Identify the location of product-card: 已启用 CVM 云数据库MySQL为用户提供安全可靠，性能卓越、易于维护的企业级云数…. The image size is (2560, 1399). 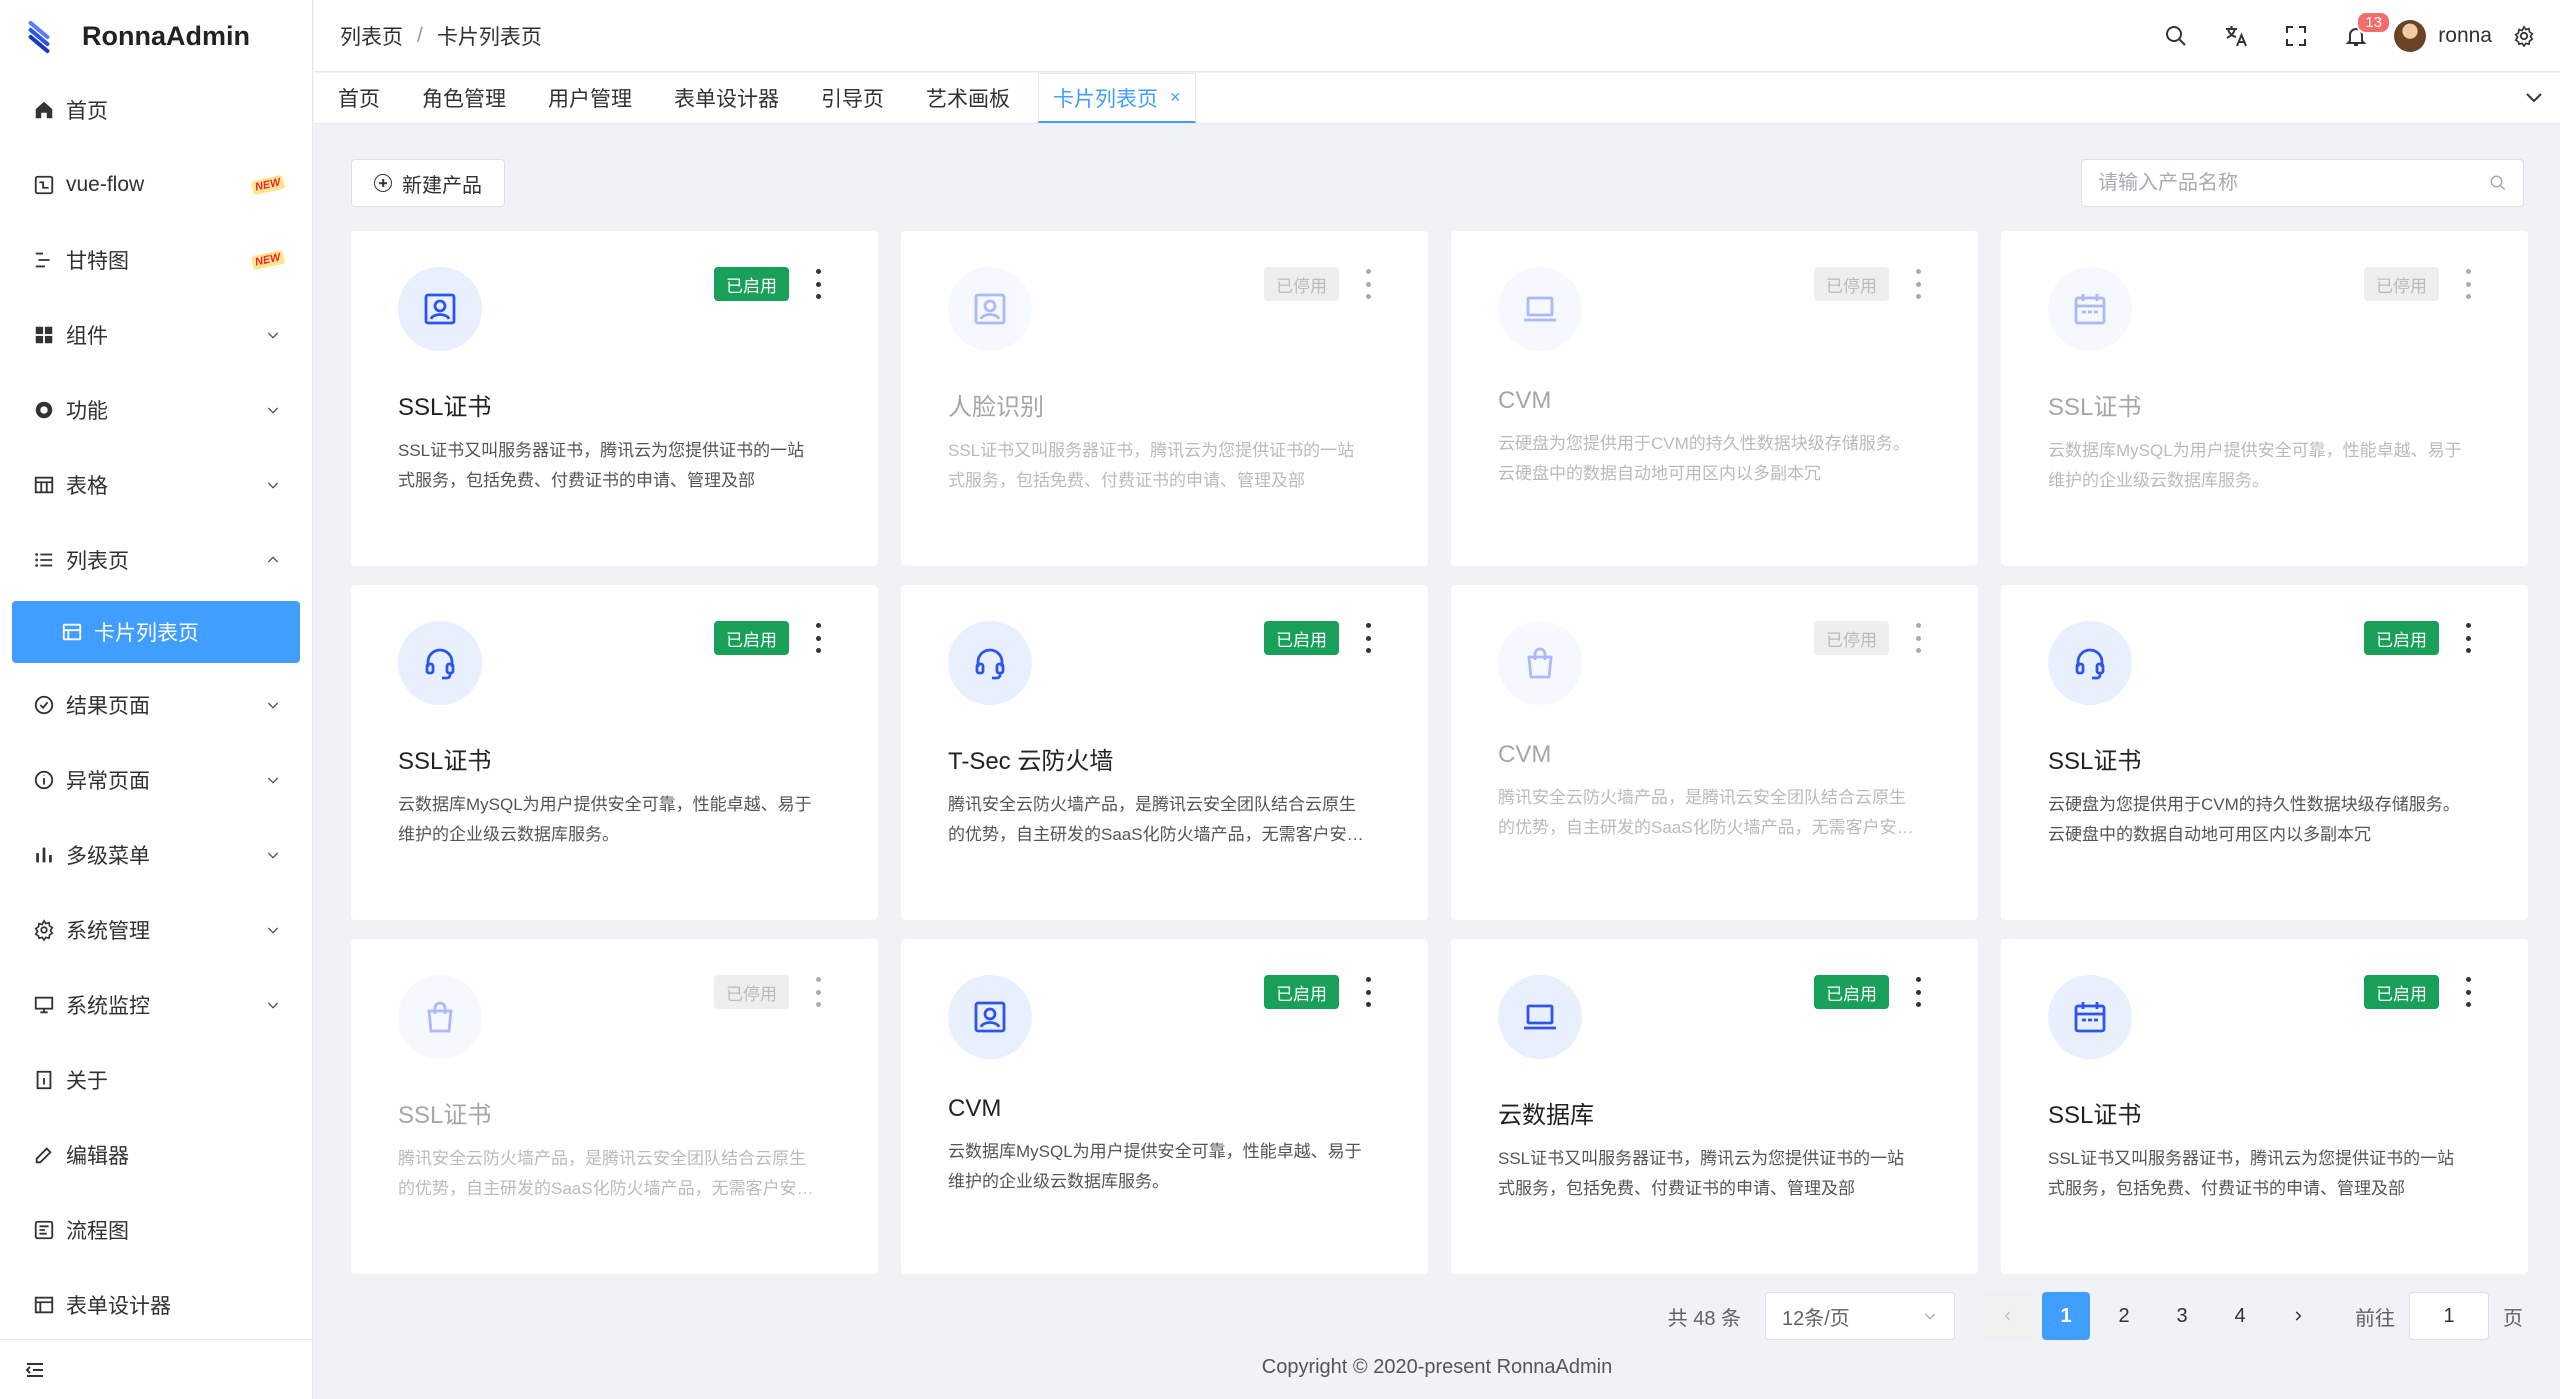
(1164, 1106).